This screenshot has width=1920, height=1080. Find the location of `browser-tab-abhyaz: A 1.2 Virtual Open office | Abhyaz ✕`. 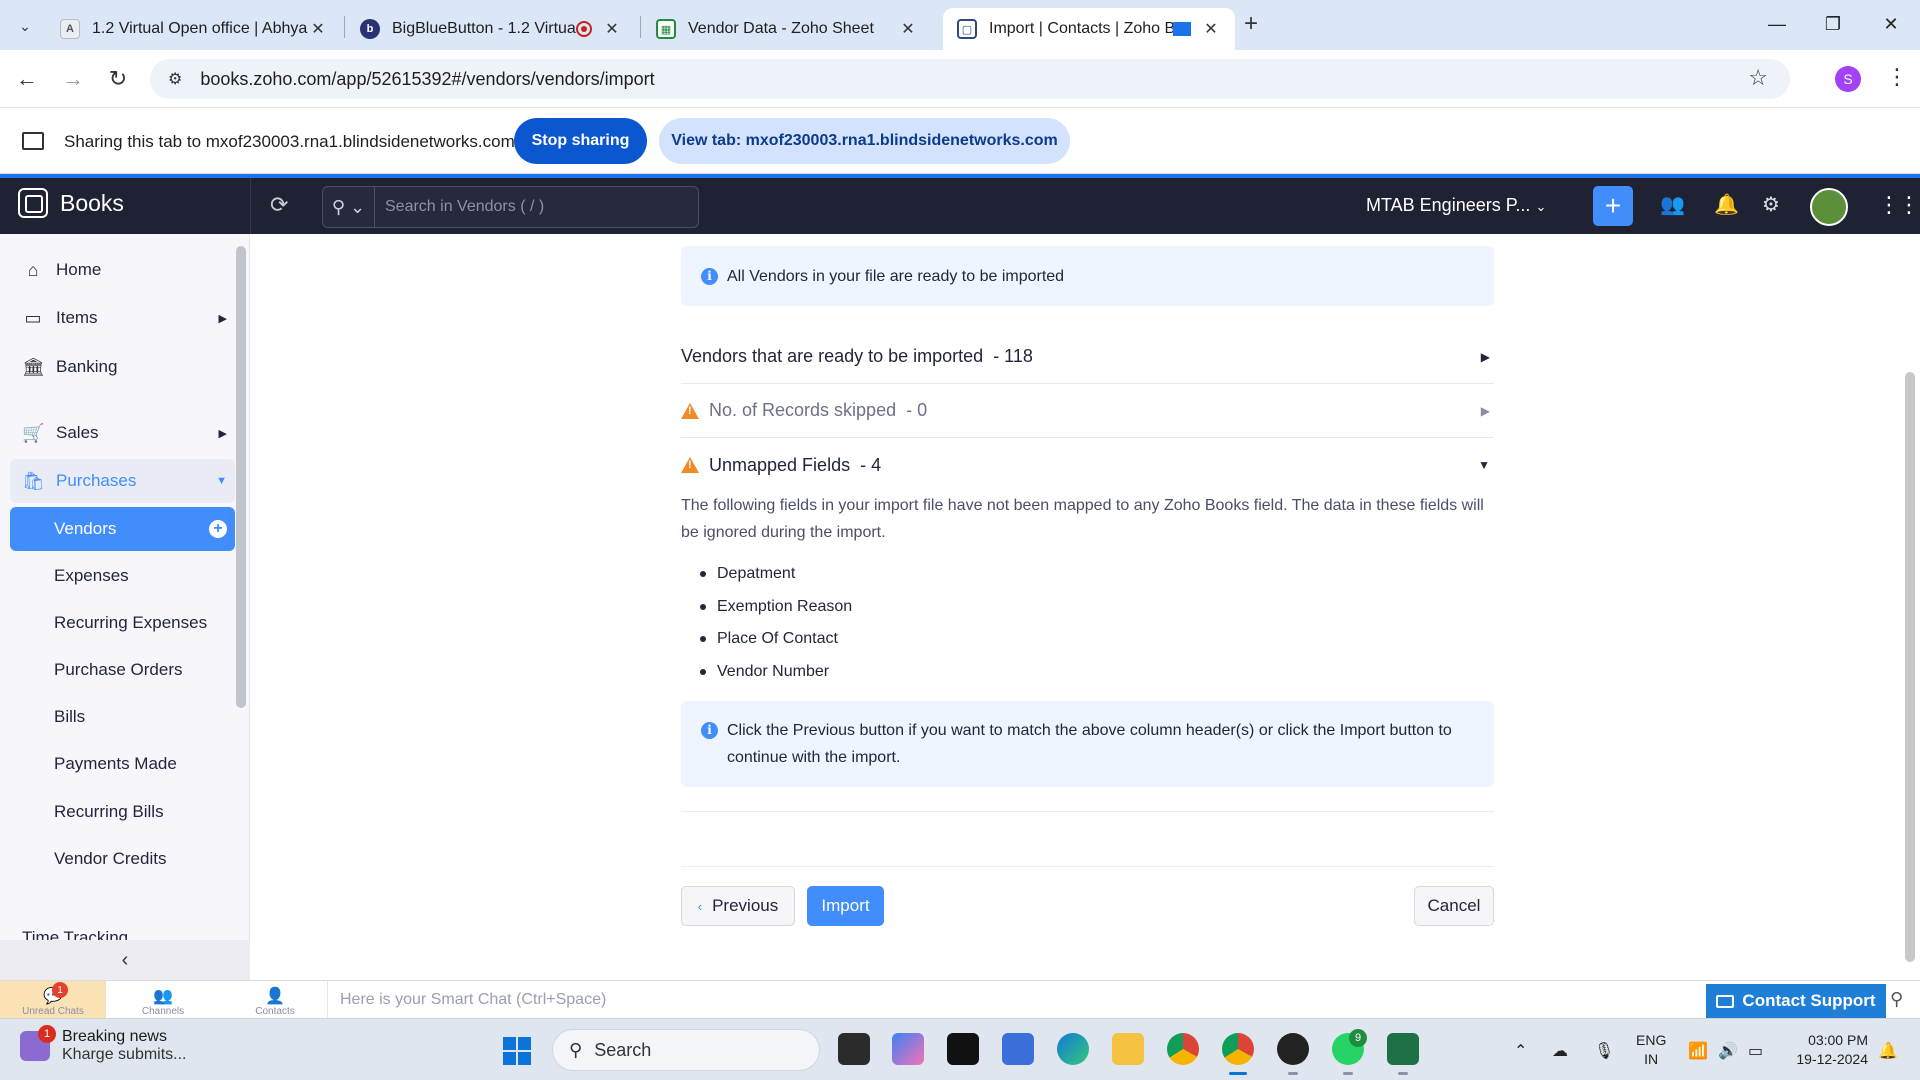

browser-tab-abhyaz: A 1.2 Virtual Open office | Abhyaz ✕ is located at coordinates (194, 29).